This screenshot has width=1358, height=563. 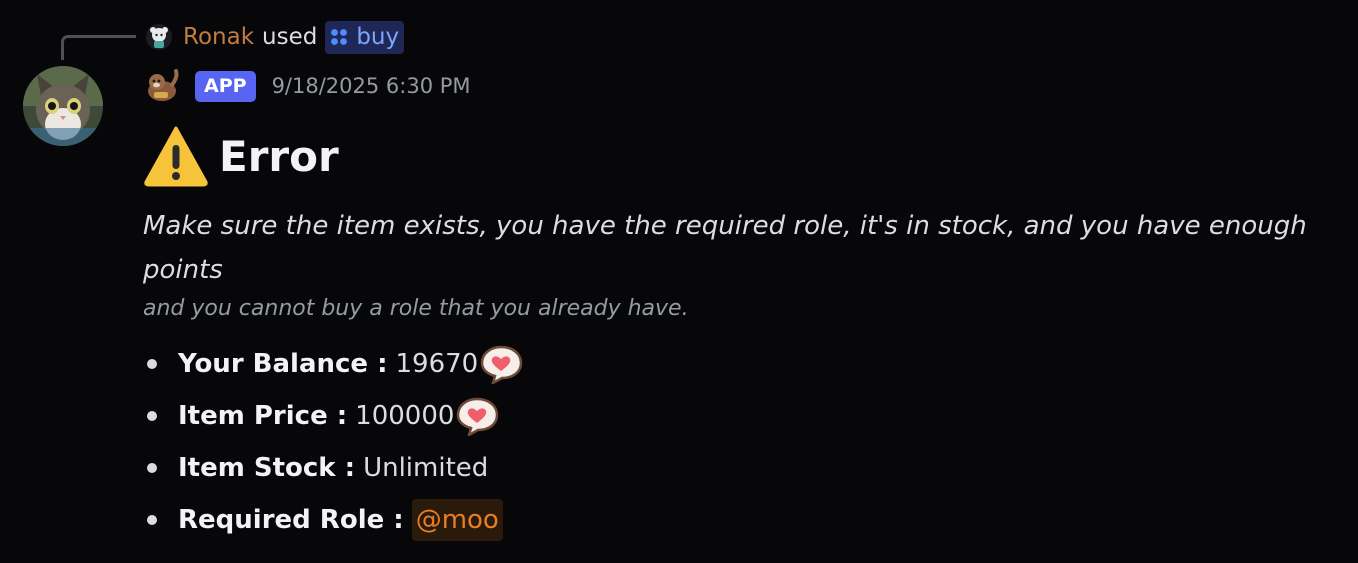 I want to click on message-timestamp: 9/18/2025 6:30 PM, so click(x=371, y=86).